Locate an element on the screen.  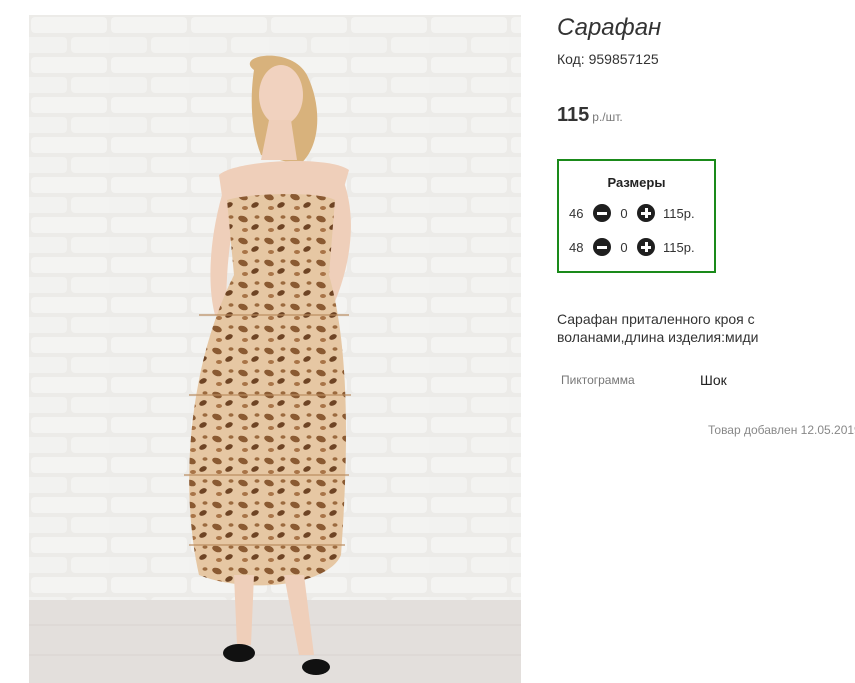
size-label: 46 is located at coordinates (576, 213).